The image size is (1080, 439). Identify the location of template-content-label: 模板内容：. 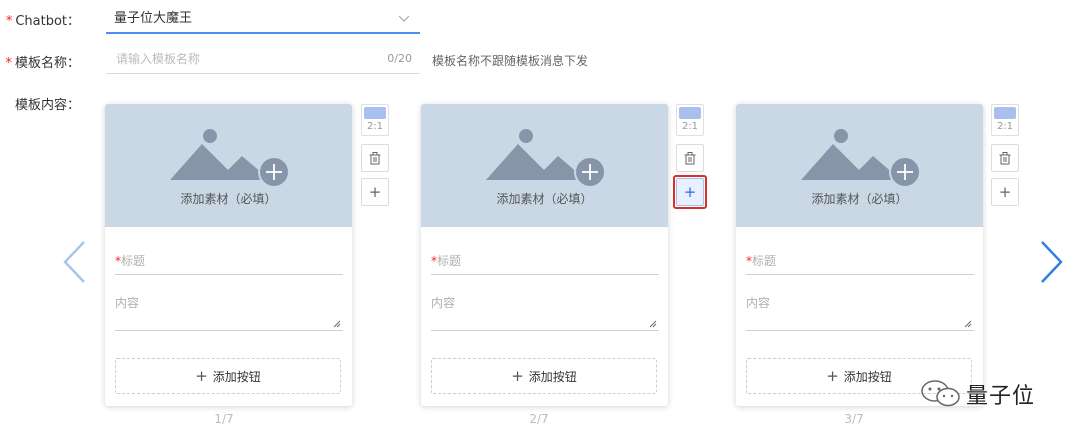
(47, 105).